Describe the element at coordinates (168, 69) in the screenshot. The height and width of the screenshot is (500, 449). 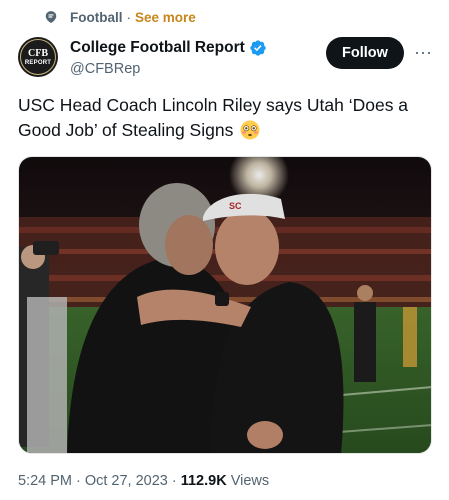
I see `handle: @CFBRep` at that location.